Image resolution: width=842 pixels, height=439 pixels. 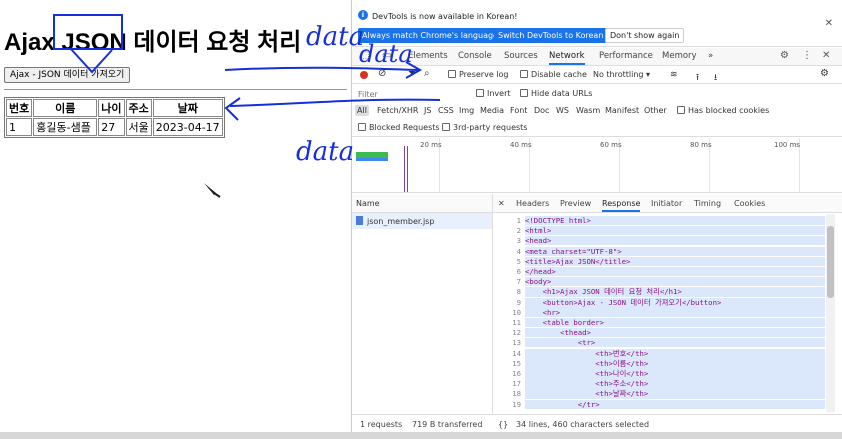 What do you see at coordinates (430, 35) in the screenshot?
I see `always-match-language-button: Always match Chrome's language` at bounding box center [430, 35].